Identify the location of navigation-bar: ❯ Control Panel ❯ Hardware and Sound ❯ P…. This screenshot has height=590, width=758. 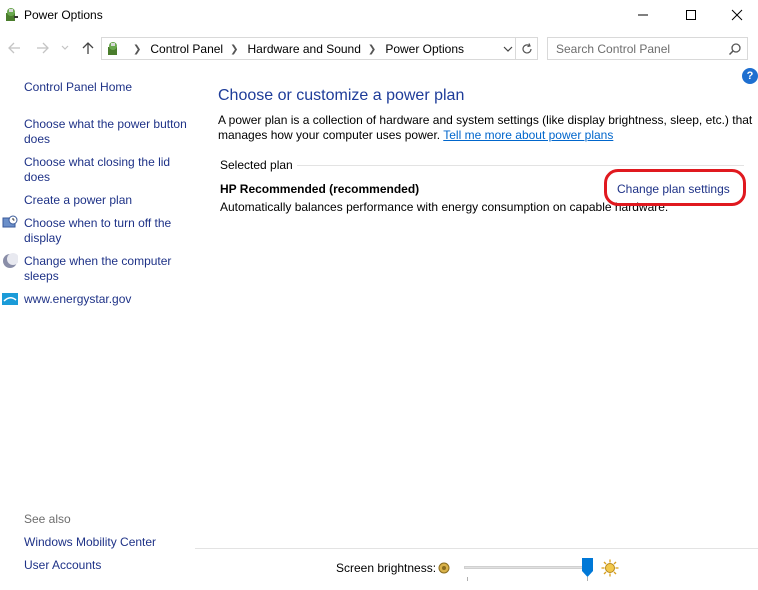
(379, 48).